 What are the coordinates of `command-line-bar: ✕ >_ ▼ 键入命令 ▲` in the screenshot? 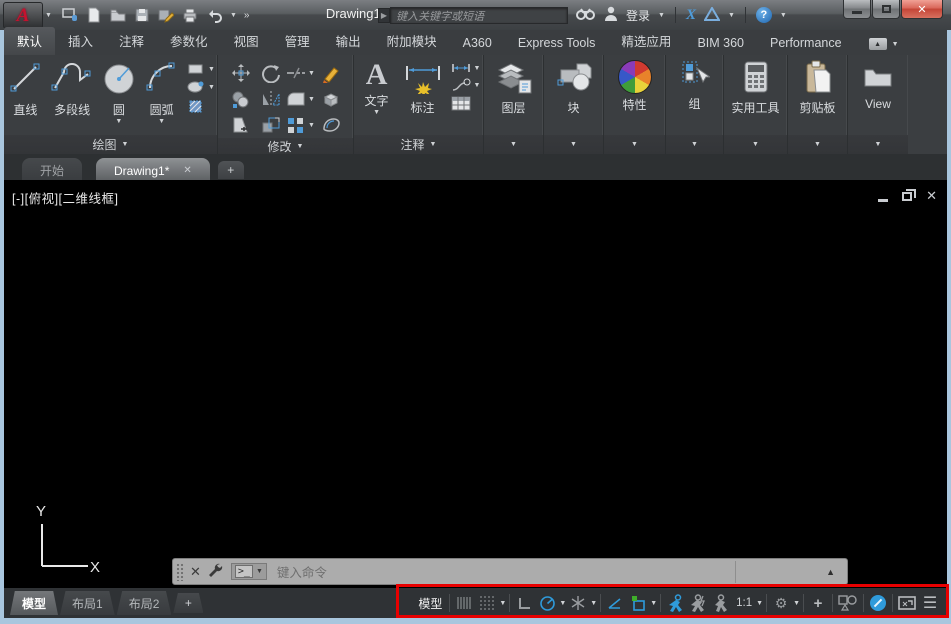 It's located at (510, 571).